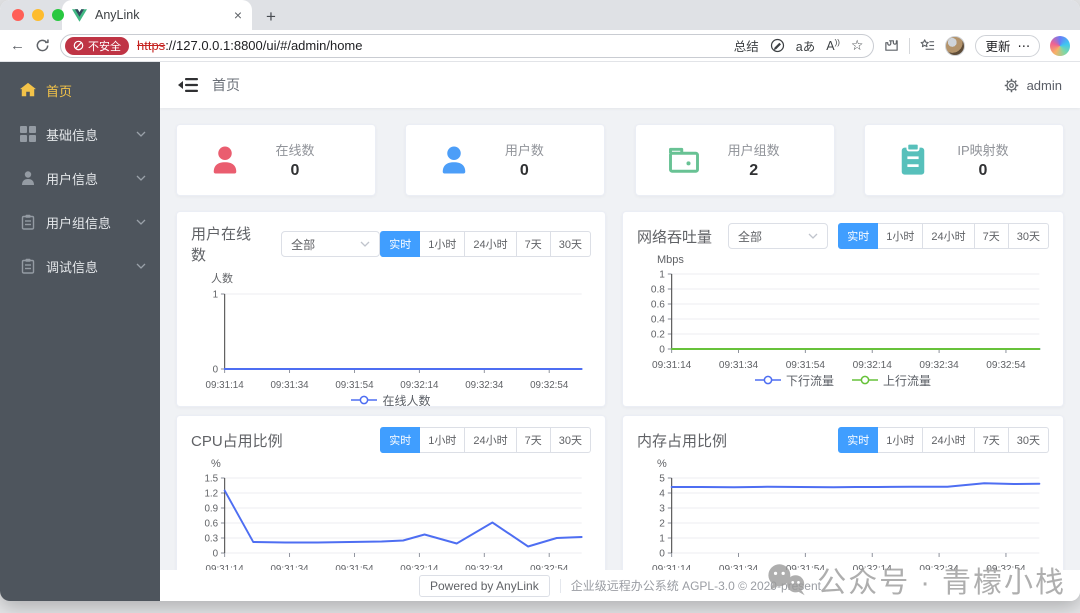 Image resolution: width=1080 pixels, height=613 pixels. What do you see at coordinates (419, 385) in the screenshot?
I see `svg-text: 09:32:14` at bounding box center [419, 385].